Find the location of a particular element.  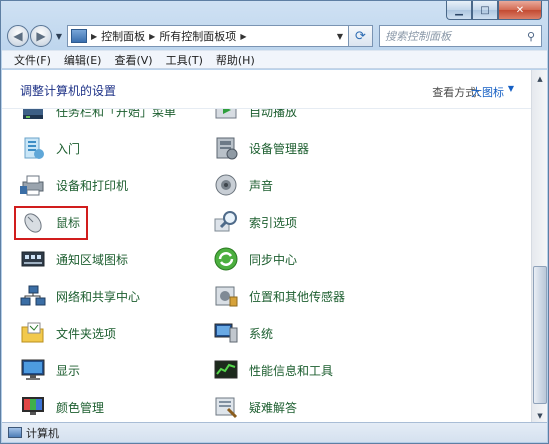

item-autoplay: 自动播放 is located at coordinates (255, 115).